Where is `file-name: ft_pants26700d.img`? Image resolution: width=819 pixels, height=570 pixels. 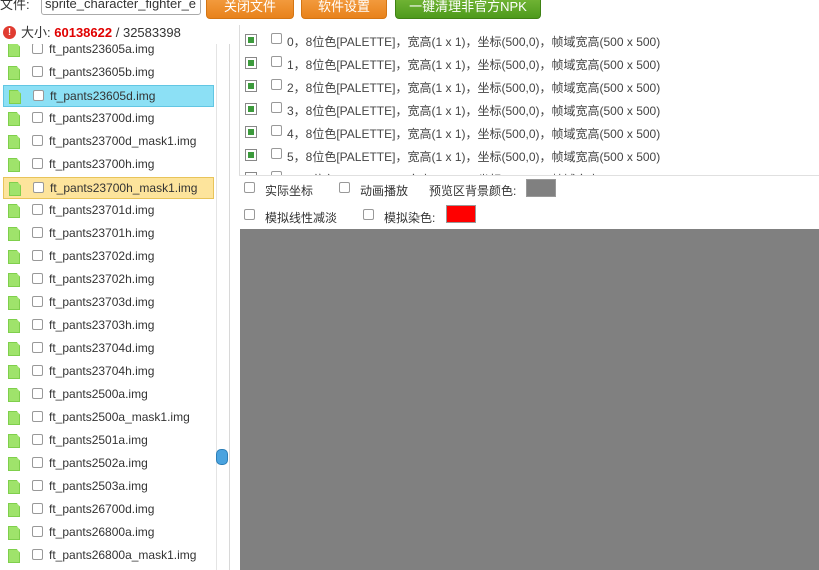 file-name: ft_pants26700d.img is located at coordinates (102, 509).